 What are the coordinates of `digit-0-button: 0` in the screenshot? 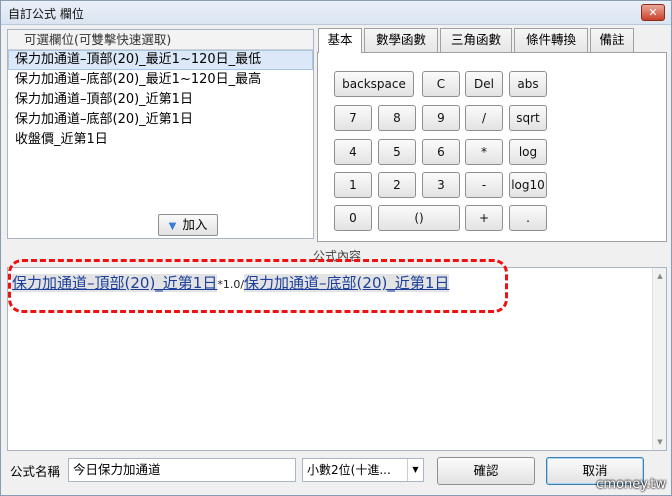 It's located at (353, 218).